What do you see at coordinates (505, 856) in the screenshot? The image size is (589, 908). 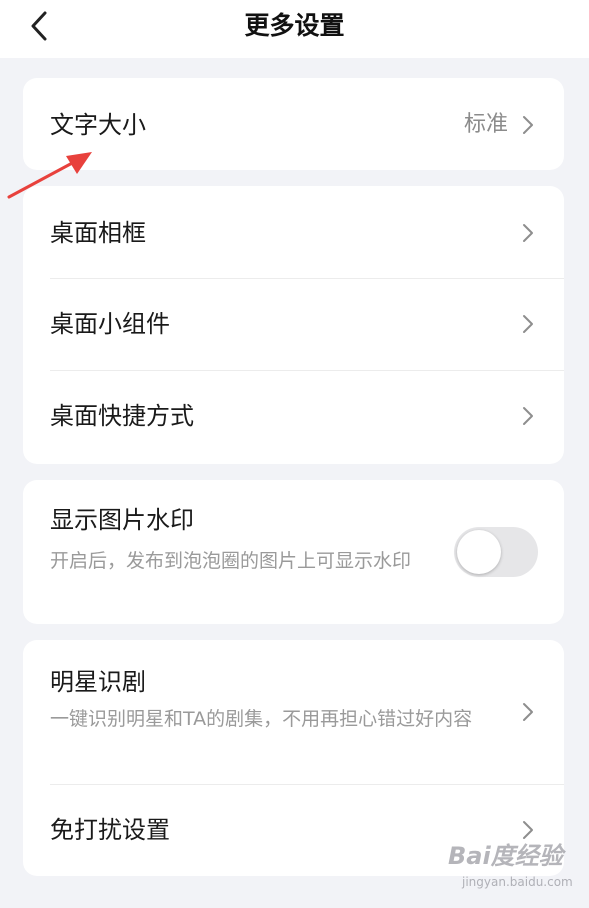 I see `watermark-logo: Bai度经验` at bounding box center [505, 856].